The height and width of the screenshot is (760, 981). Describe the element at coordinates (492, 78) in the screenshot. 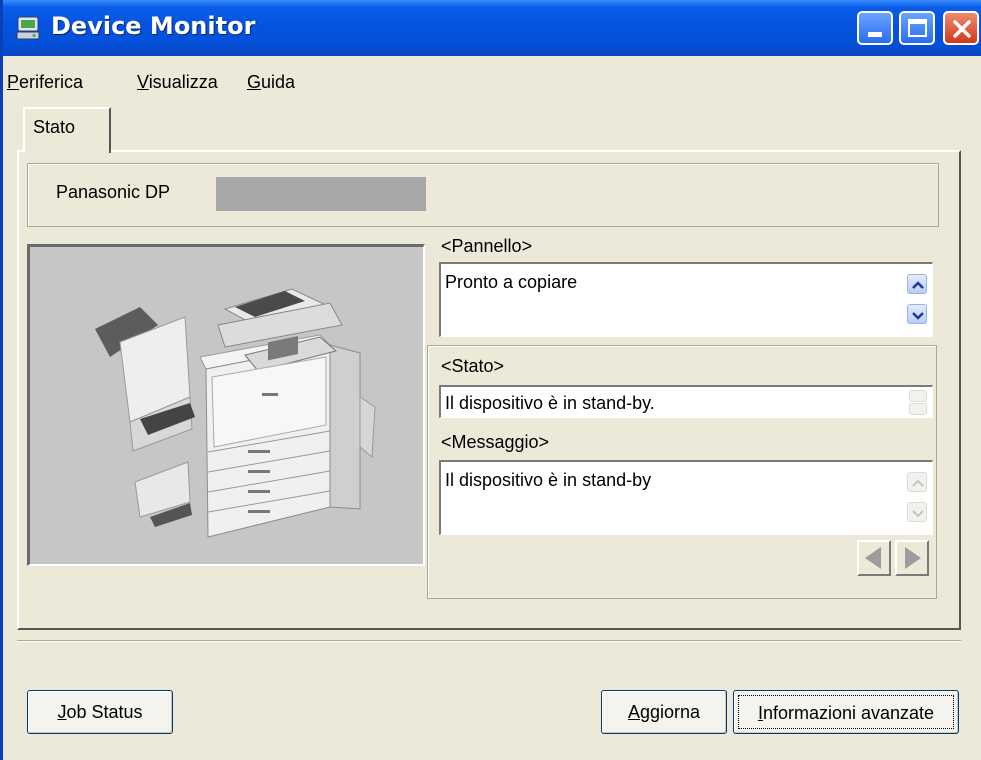

I see `menu-bar: Periferica Visualizza Guida` at that location.